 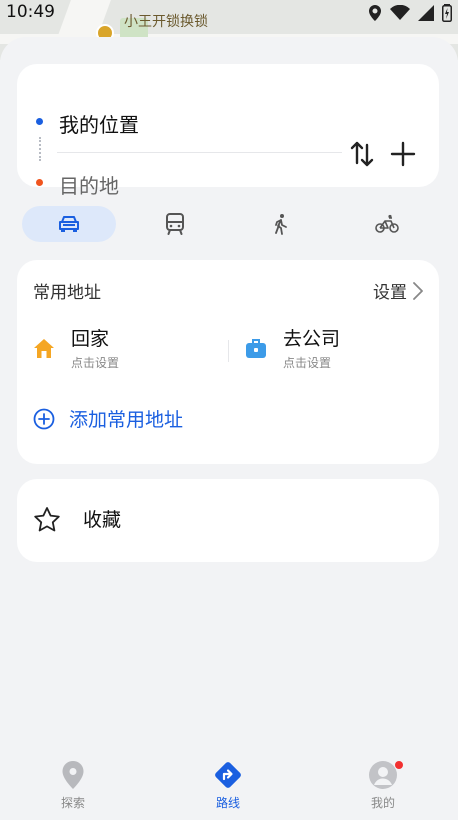 What do you see at coordinates (230, 224) in the screenshot?
I see `transport-mode-tabs` at bounding box center [230, 224].